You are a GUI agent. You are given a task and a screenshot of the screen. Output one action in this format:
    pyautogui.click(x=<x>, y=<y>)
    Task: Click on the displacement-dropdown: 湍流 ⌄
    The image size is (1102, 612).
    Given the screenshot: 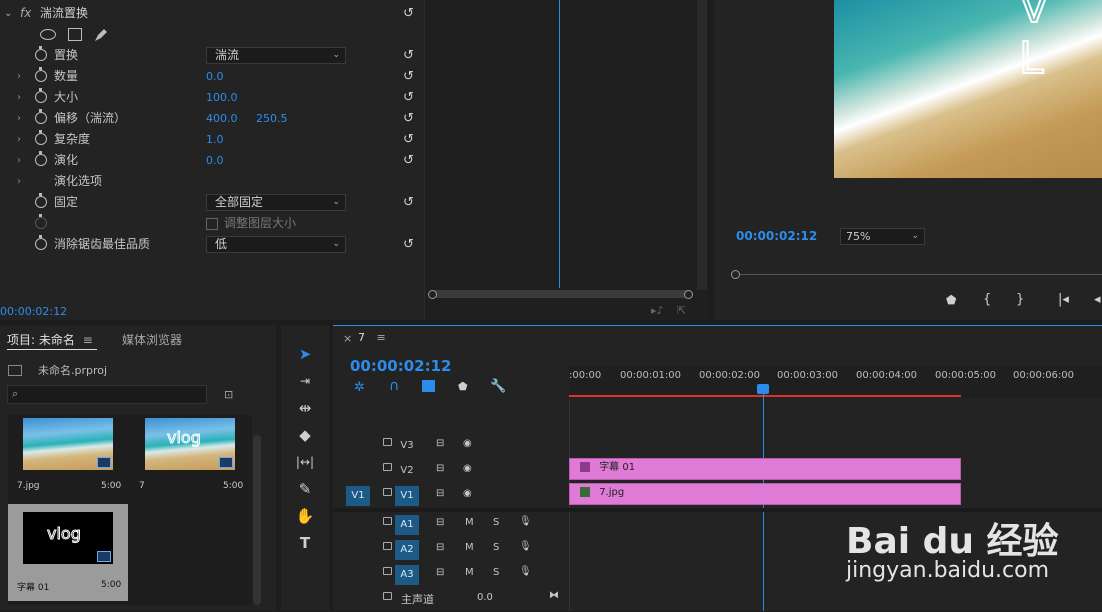 What is the action you would take?
    pyautogui.click(x=276, y=55)
    